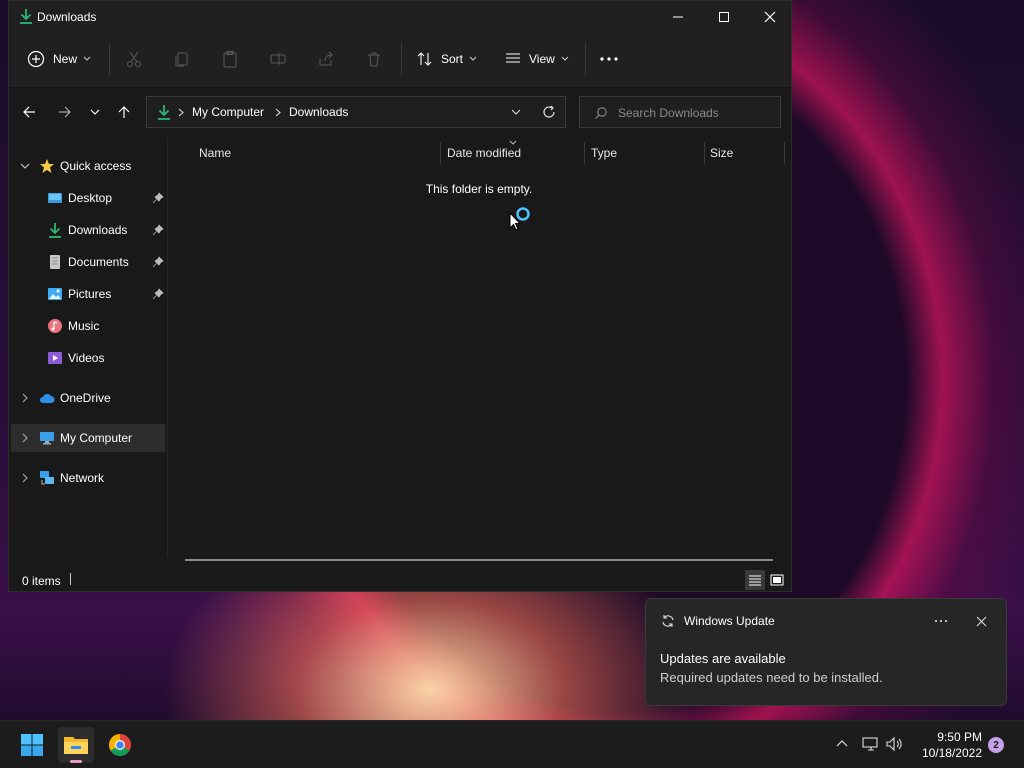 This screenshot has height=768, width=1024. Describe the element at coordinates (215, 153) in the screenshot. I see `column-header-name: Name` at that location.